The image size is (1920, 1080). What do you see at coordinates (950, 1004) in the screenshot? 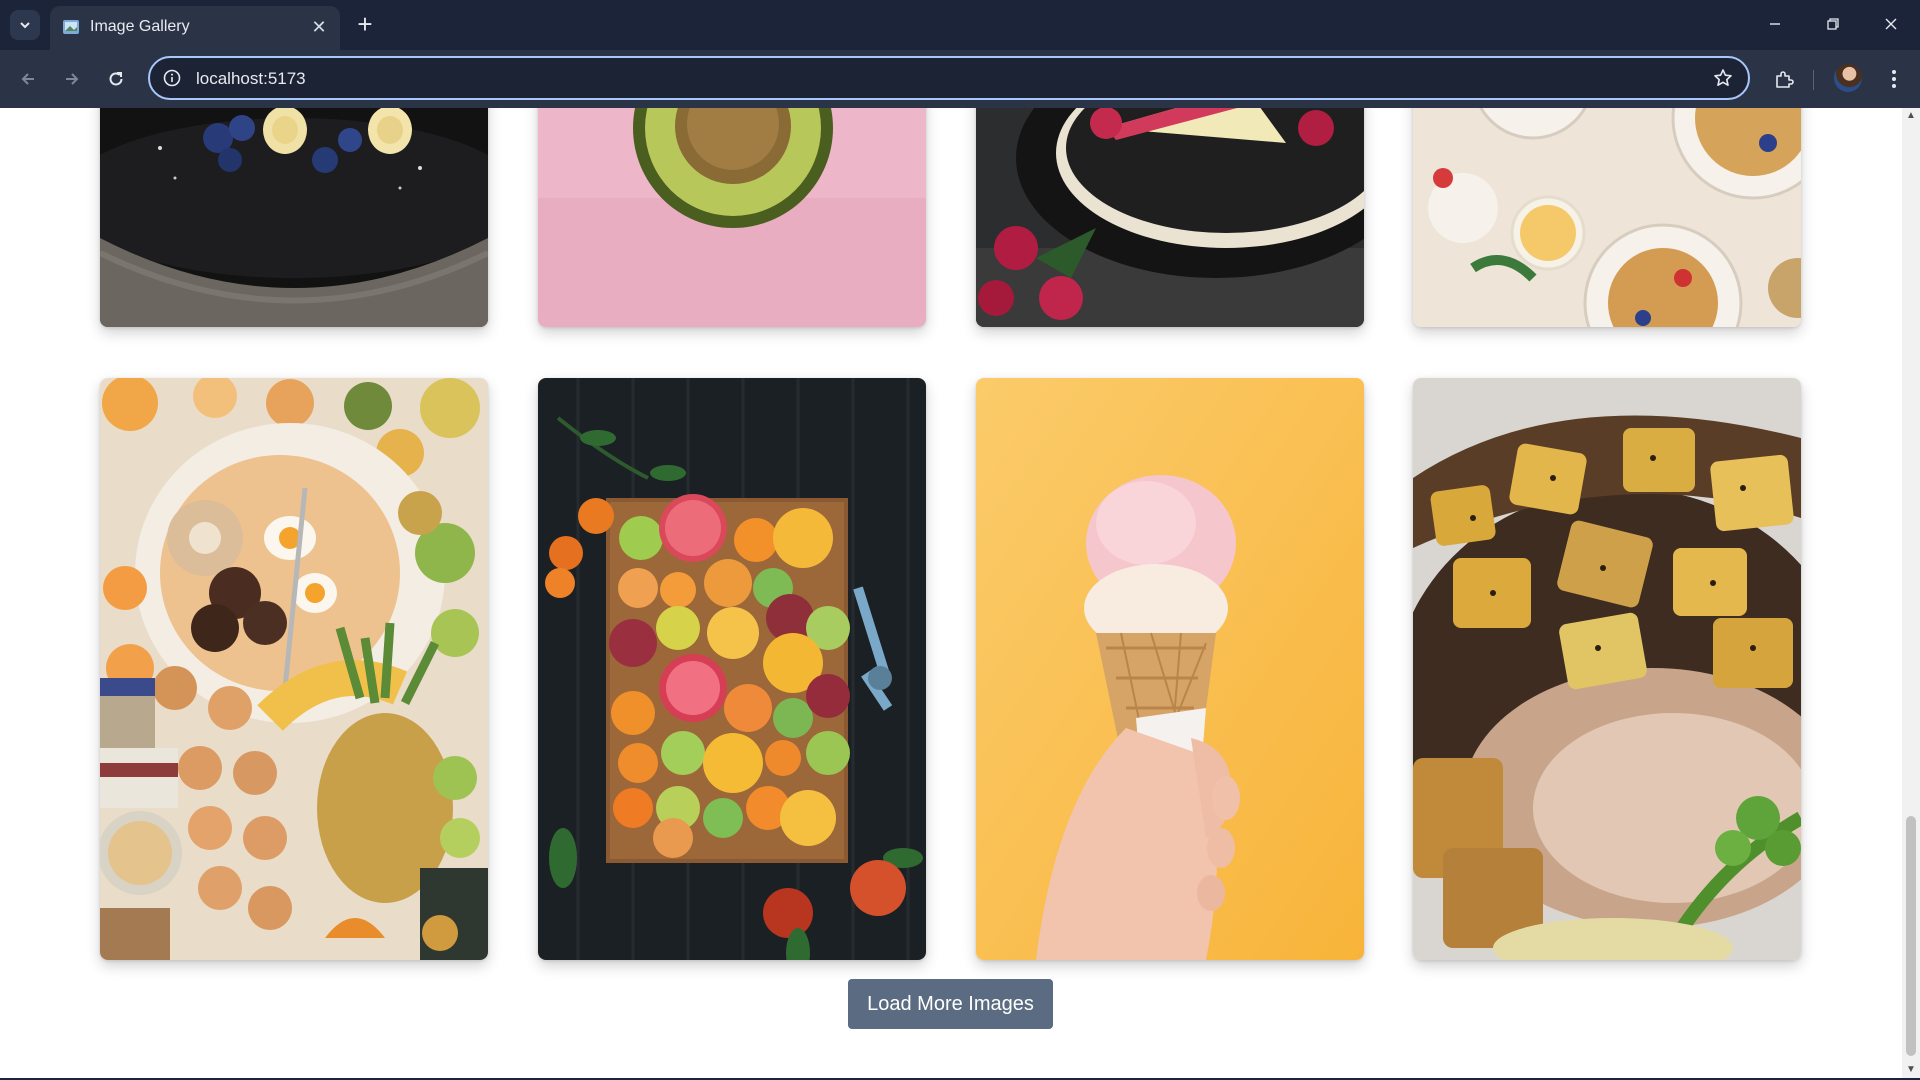
I see `load-more-button: Load More Images` at bounding box center [950, 1004].